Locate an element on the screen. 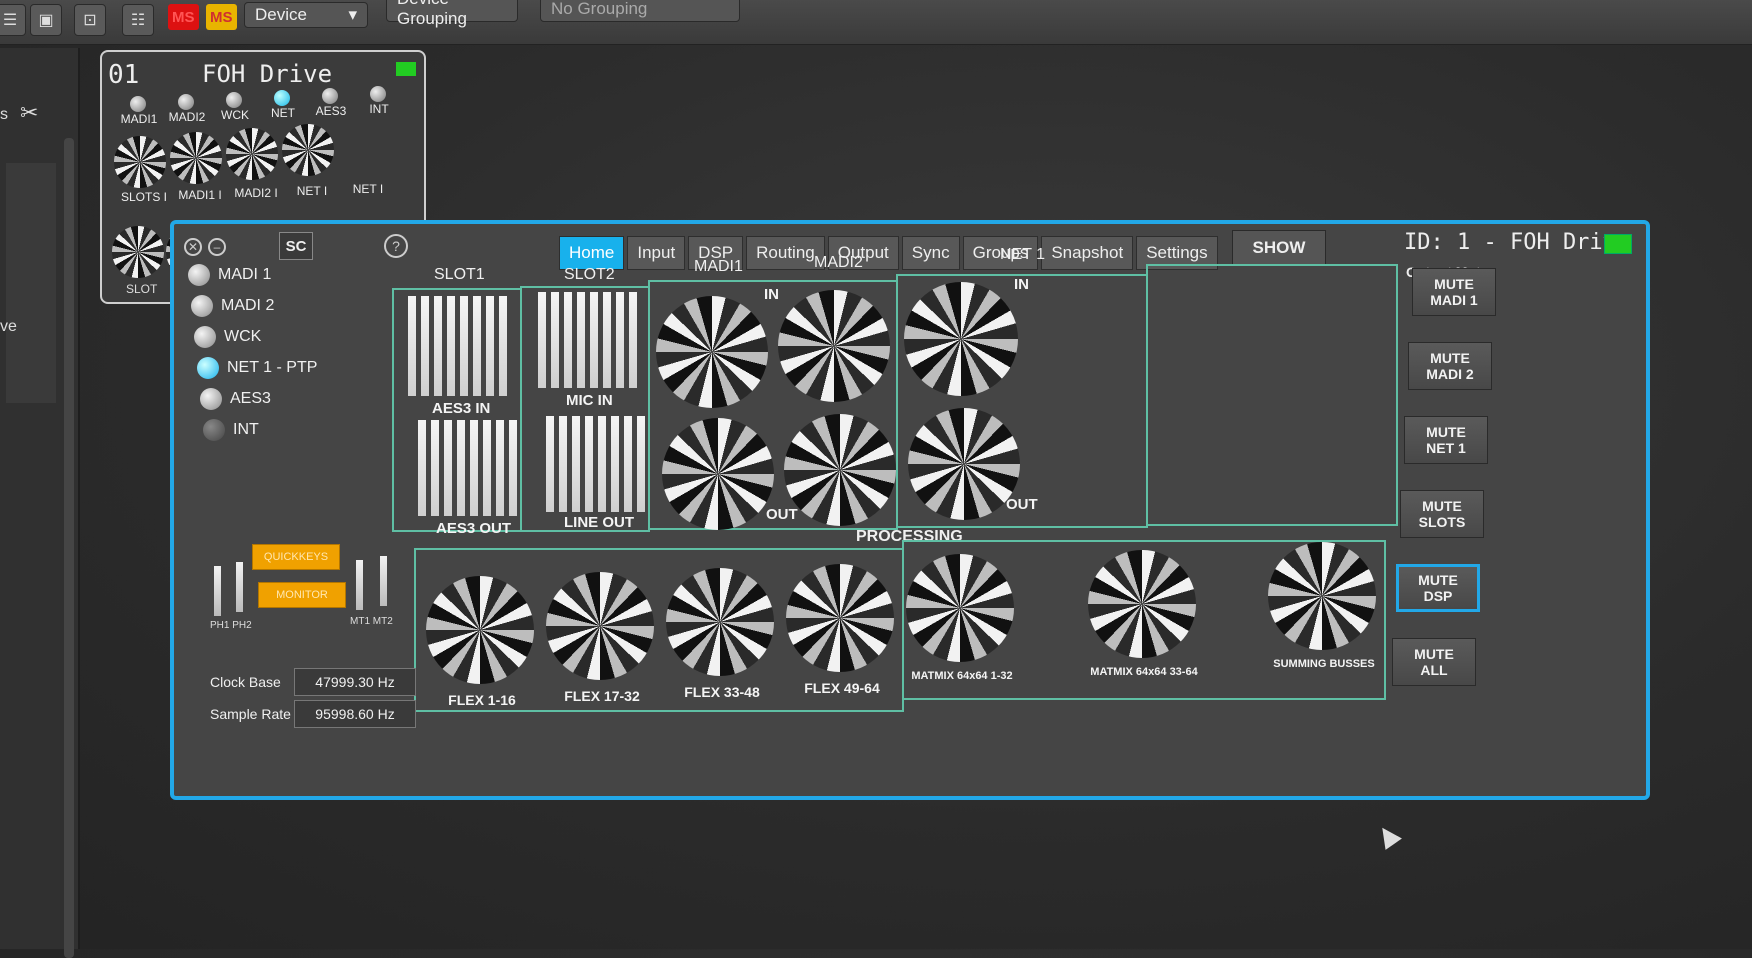 This screenshot has width=1752, height=958. madi1-out-wheel is located at coordinates (718, 474).